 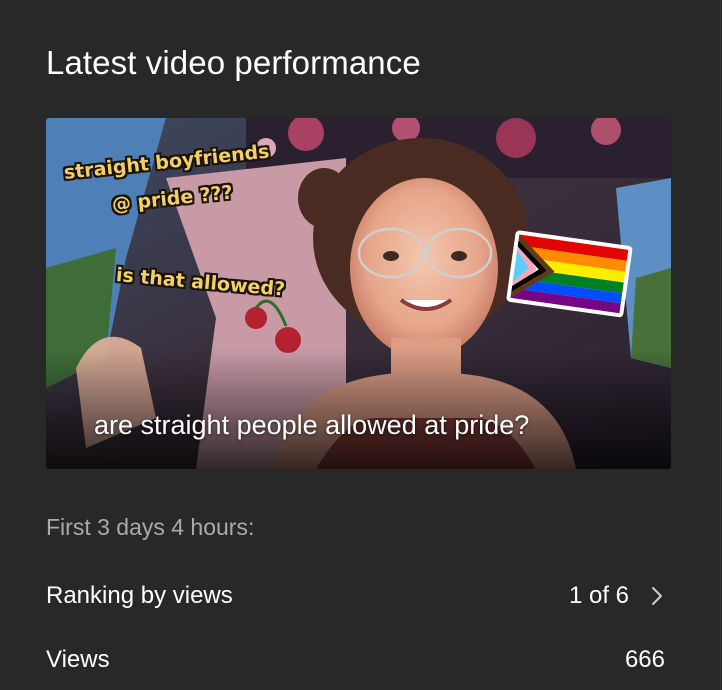 What do you see at coordinates (644, 659) in the screenshot?
I see `views-value: 666` at bounding box center [644, 659].